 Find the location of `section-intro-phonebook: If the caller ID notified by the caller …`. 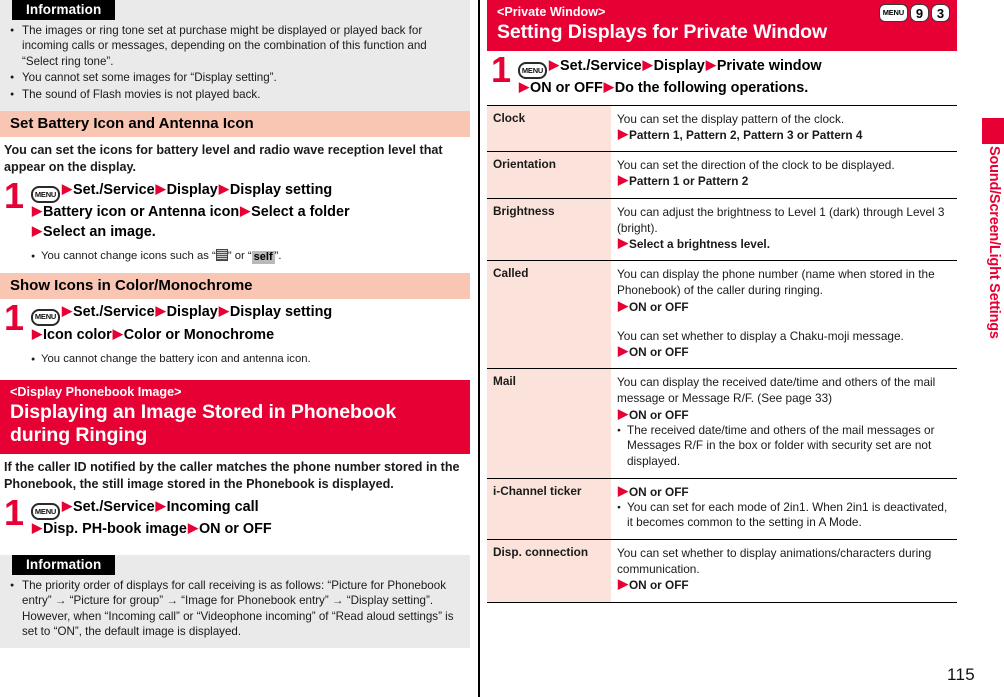

section-intro-phonebook: If the caller ID notified by the caller … is located at coordinates (232, 475).